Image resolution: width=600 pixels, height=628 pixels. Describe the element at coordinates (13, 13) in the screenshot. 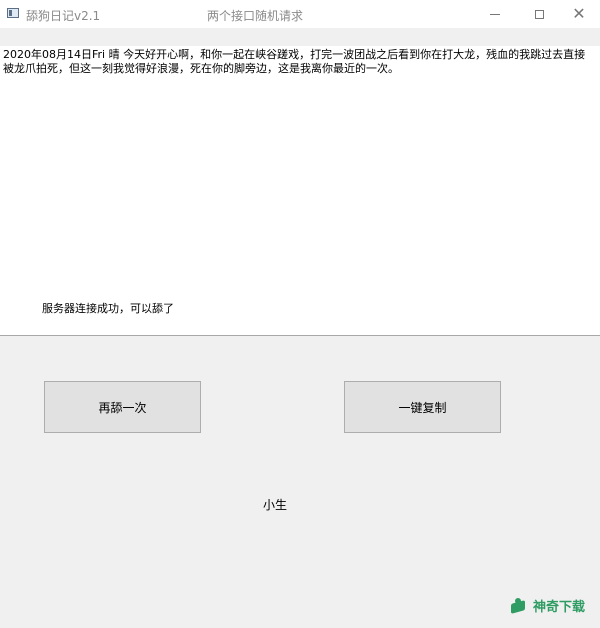

I see `app-icon` at that location.